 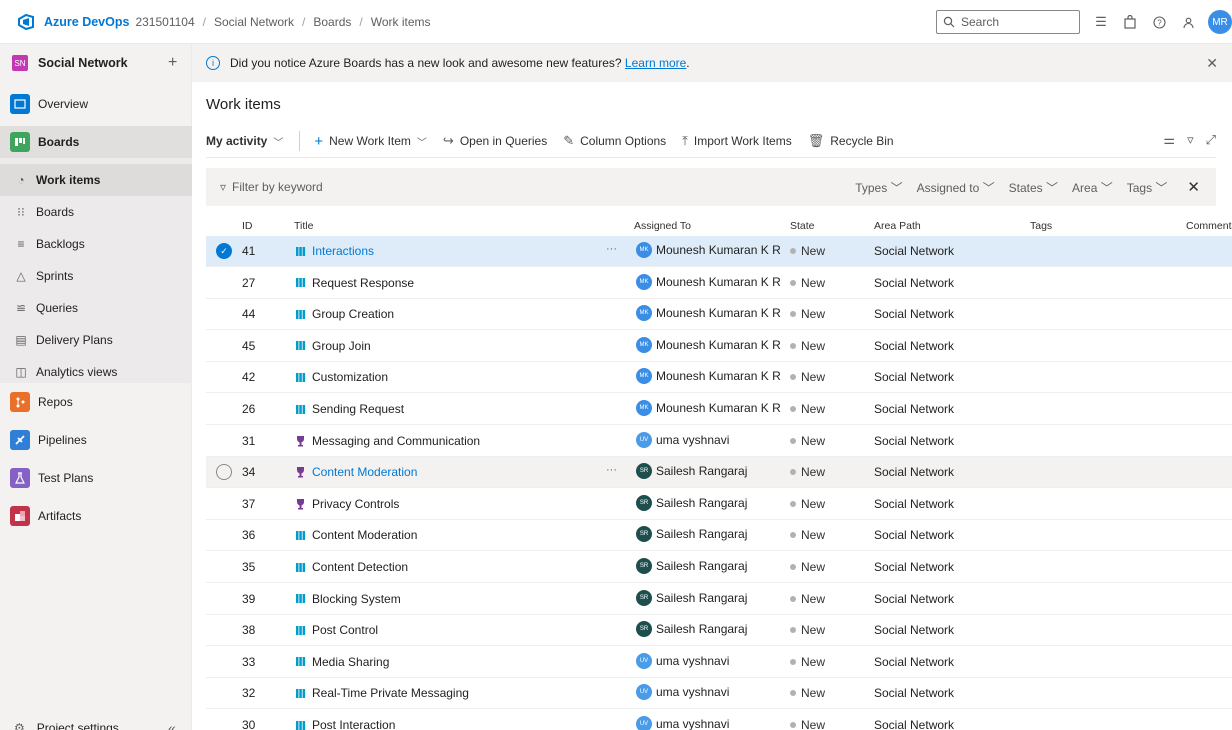 I want to click on organization-name: 231501104, so click(x=164, y=22).